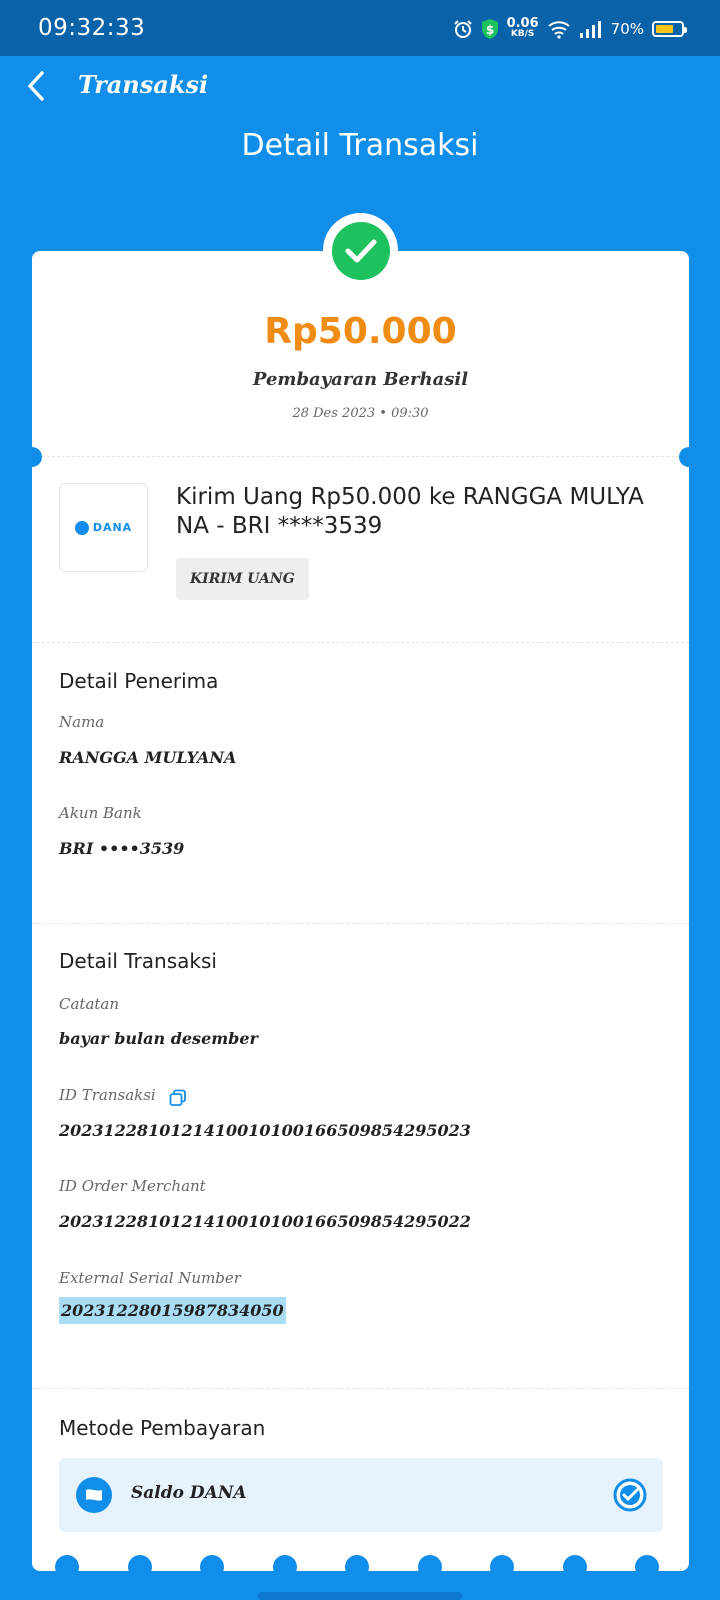 The width and height of the screenshot is (720, 1600). I want to click on net-speed-value: 0.06, so click(522, 23).